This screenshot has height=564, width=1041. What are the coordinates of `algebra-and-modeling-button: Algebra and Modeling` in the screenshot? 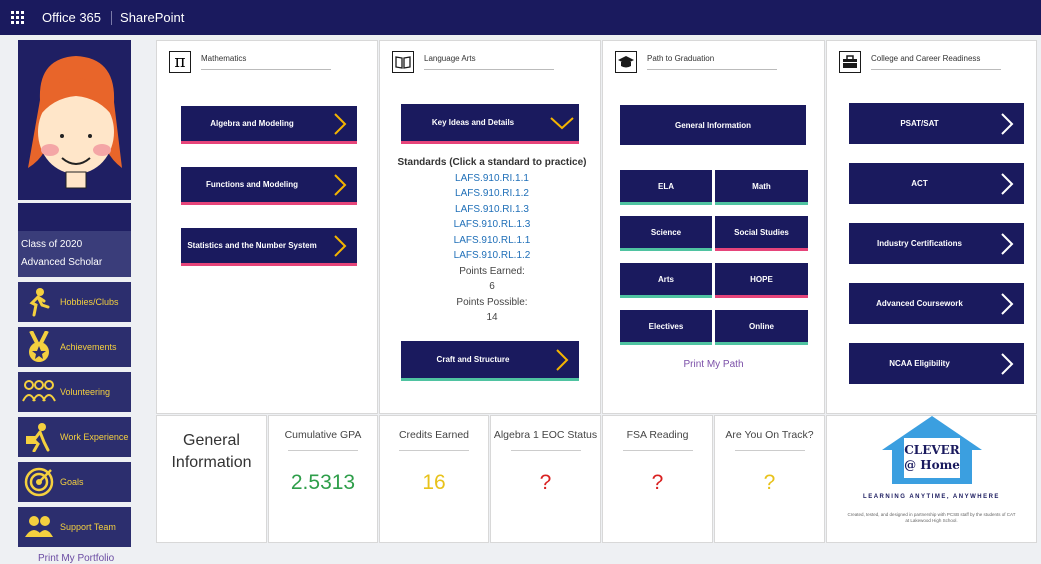 It's located at (269, 125).